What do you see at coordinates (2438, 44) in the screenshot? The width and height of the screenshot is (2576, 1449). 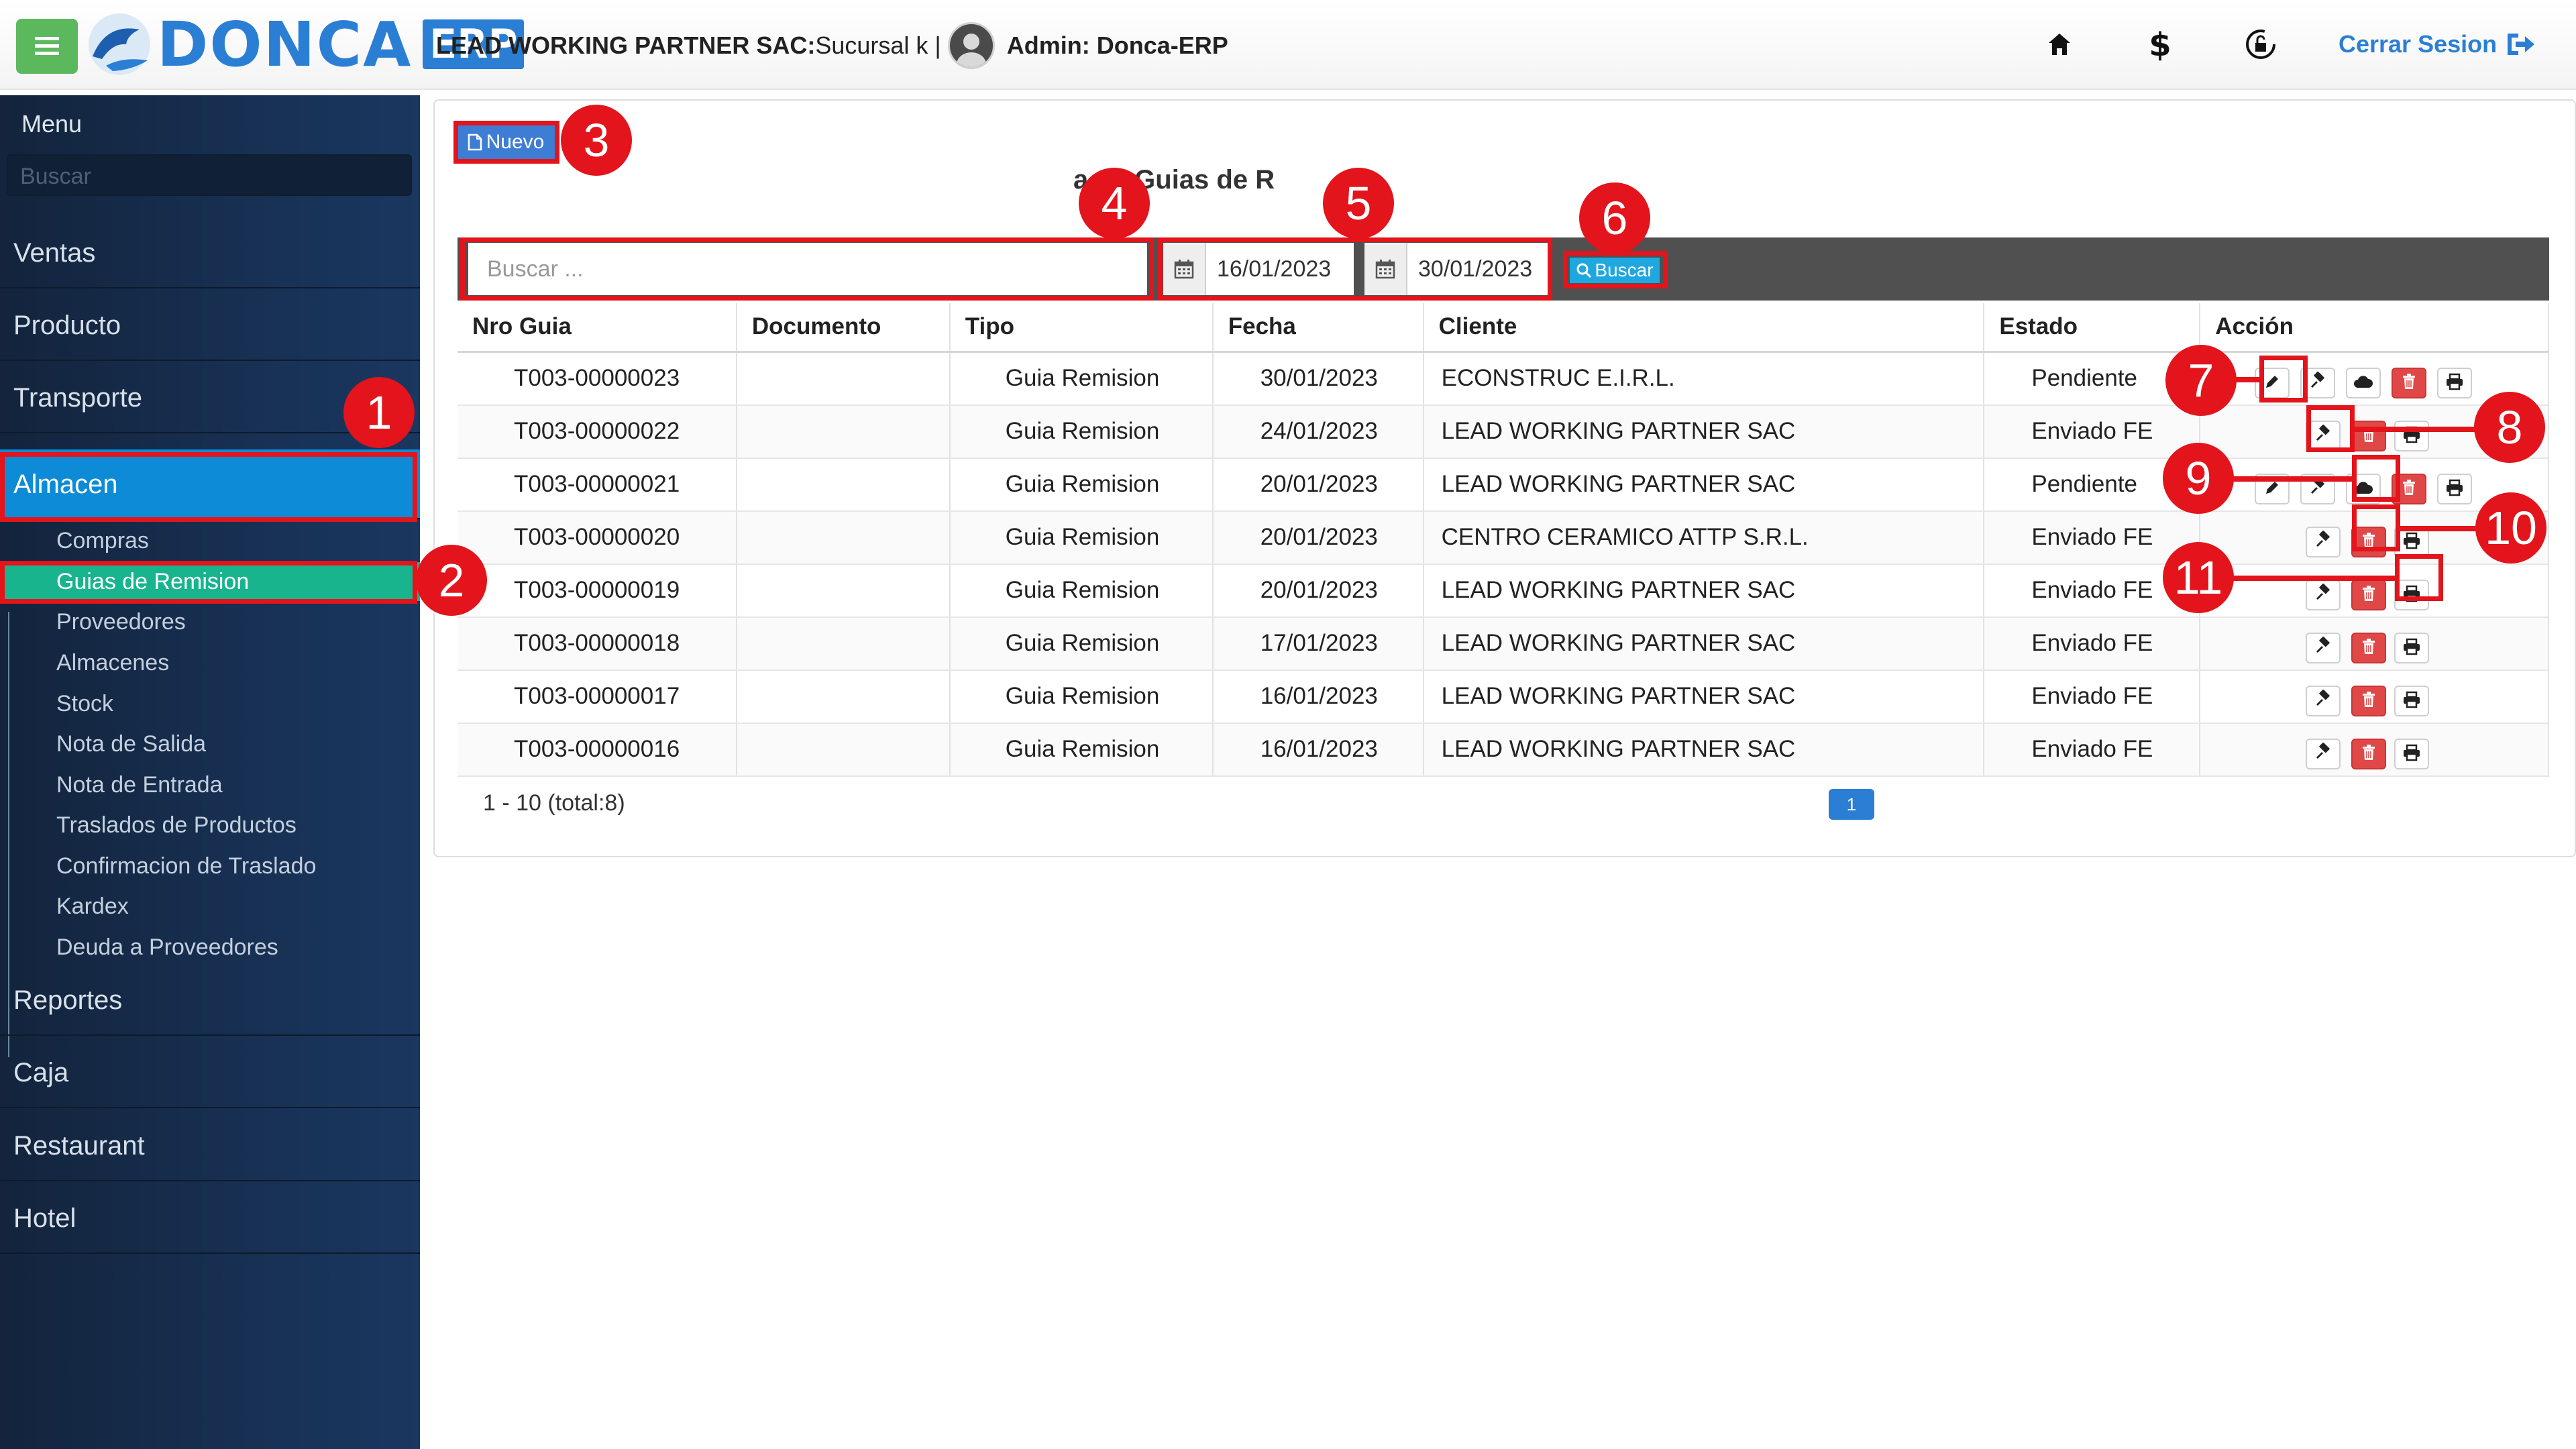 I see `logout-button: Cerrar Sesion` at bounding box center [2438, 44].